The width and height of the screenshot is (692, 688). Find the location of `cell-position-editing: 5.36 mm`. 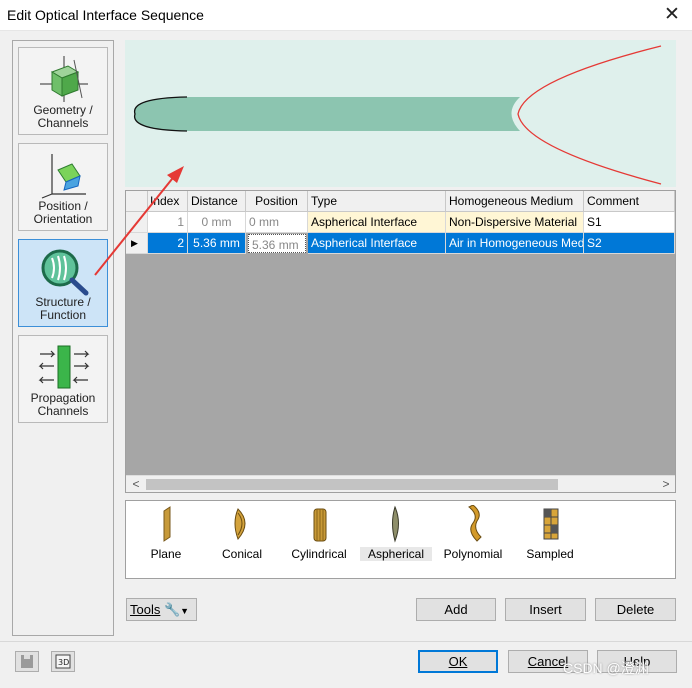

cell-position-editing: 5.36 mm is located at coordinates (277, 243).